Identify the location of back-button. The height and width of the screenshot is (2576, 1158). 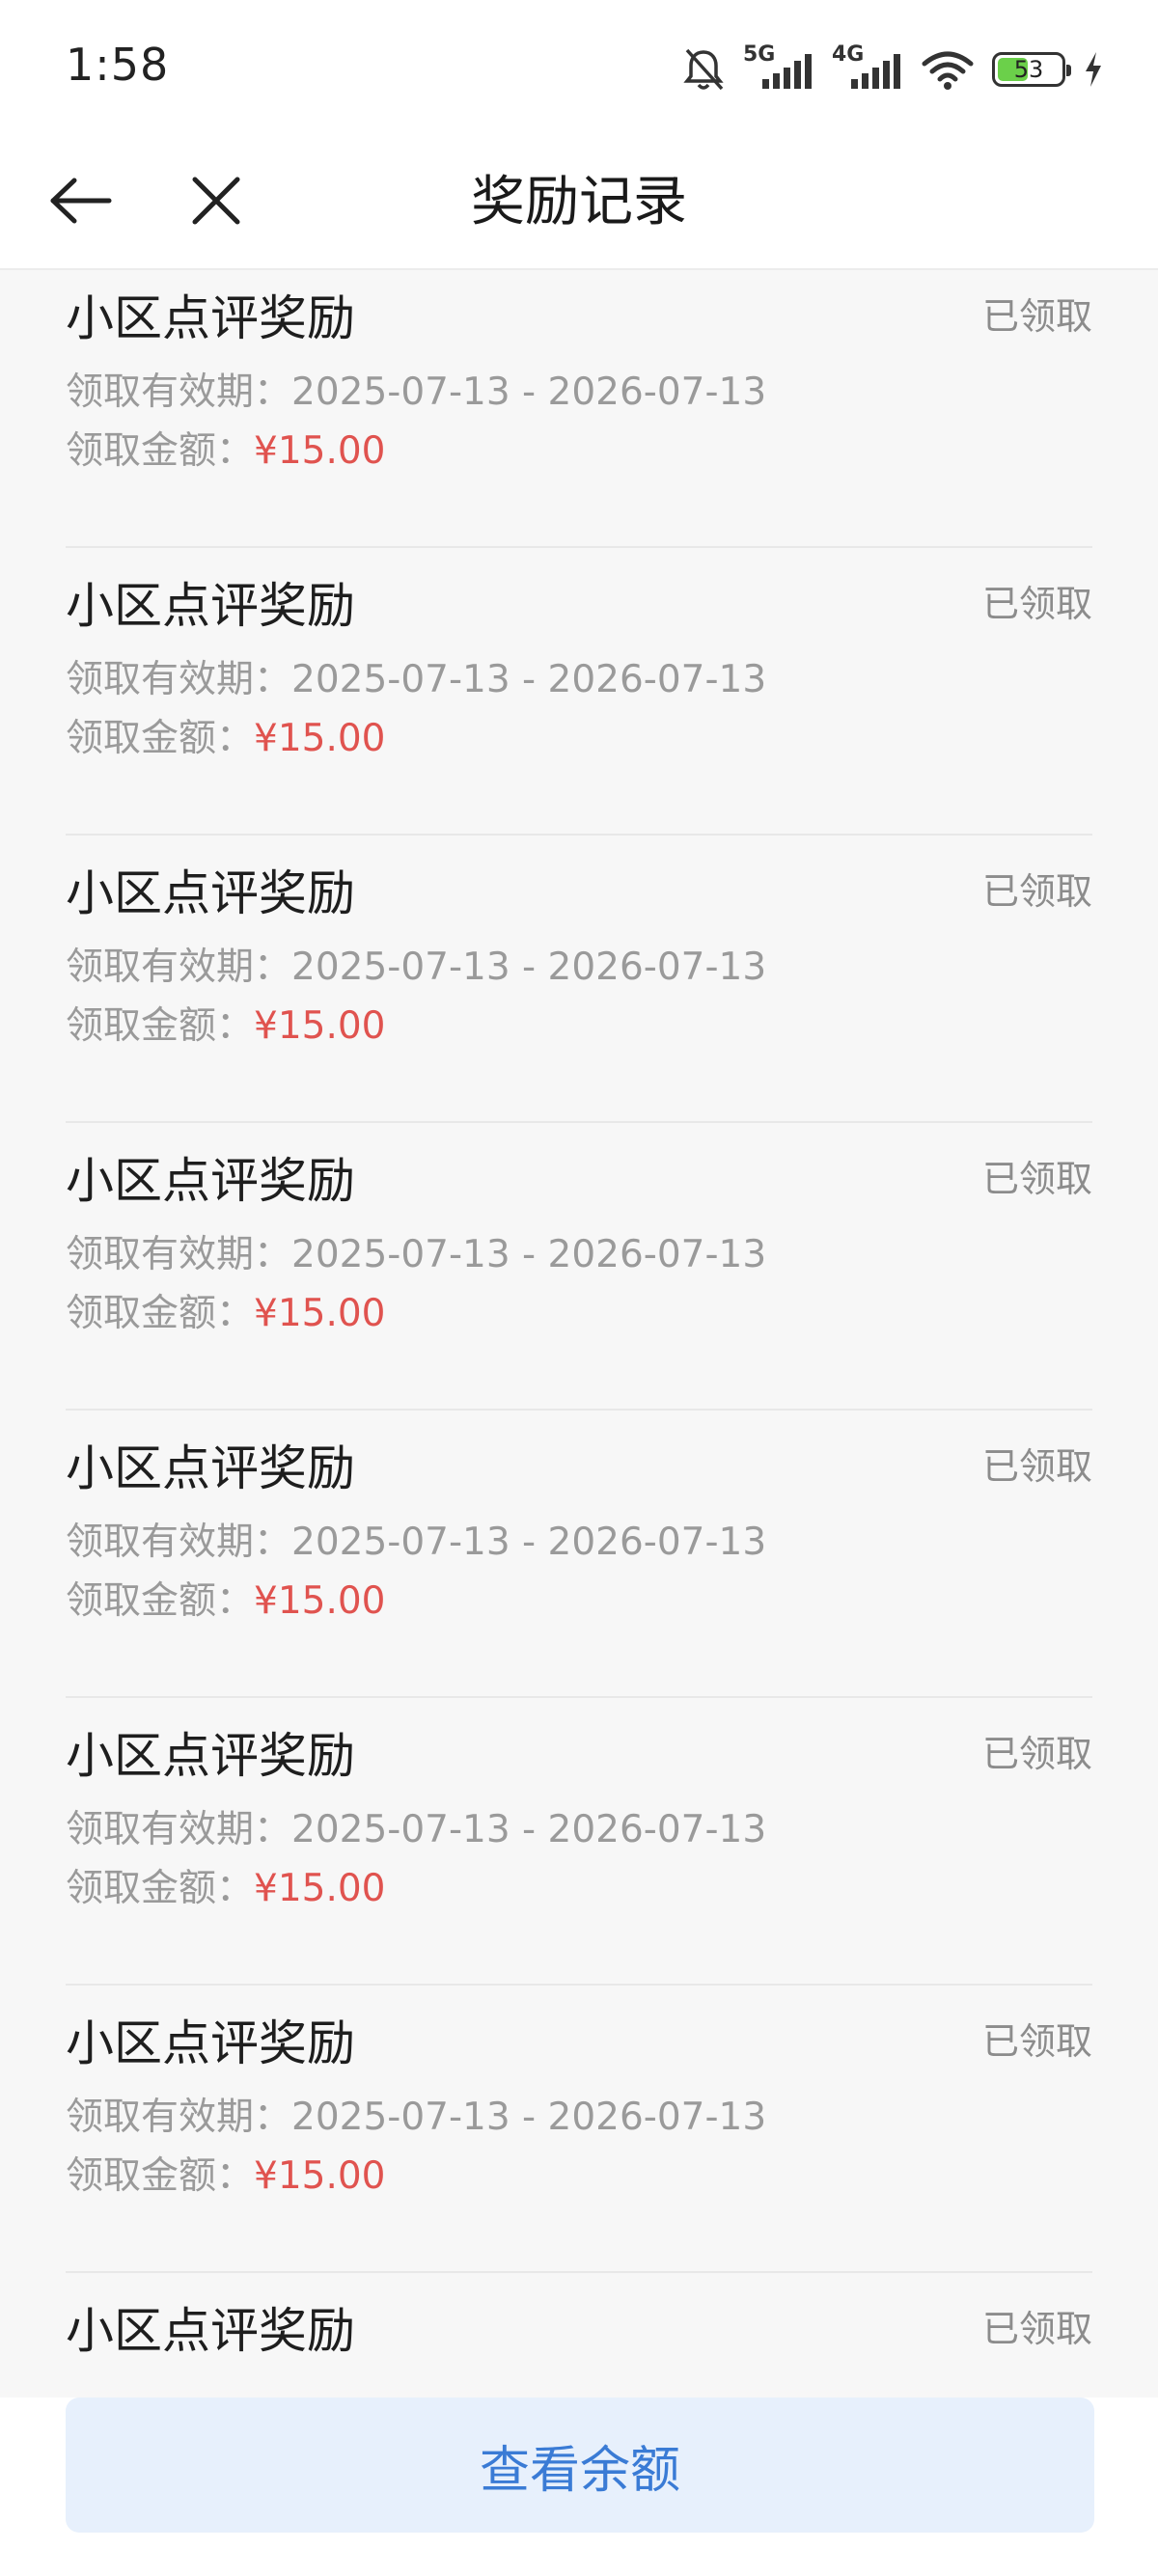
(81, 202).